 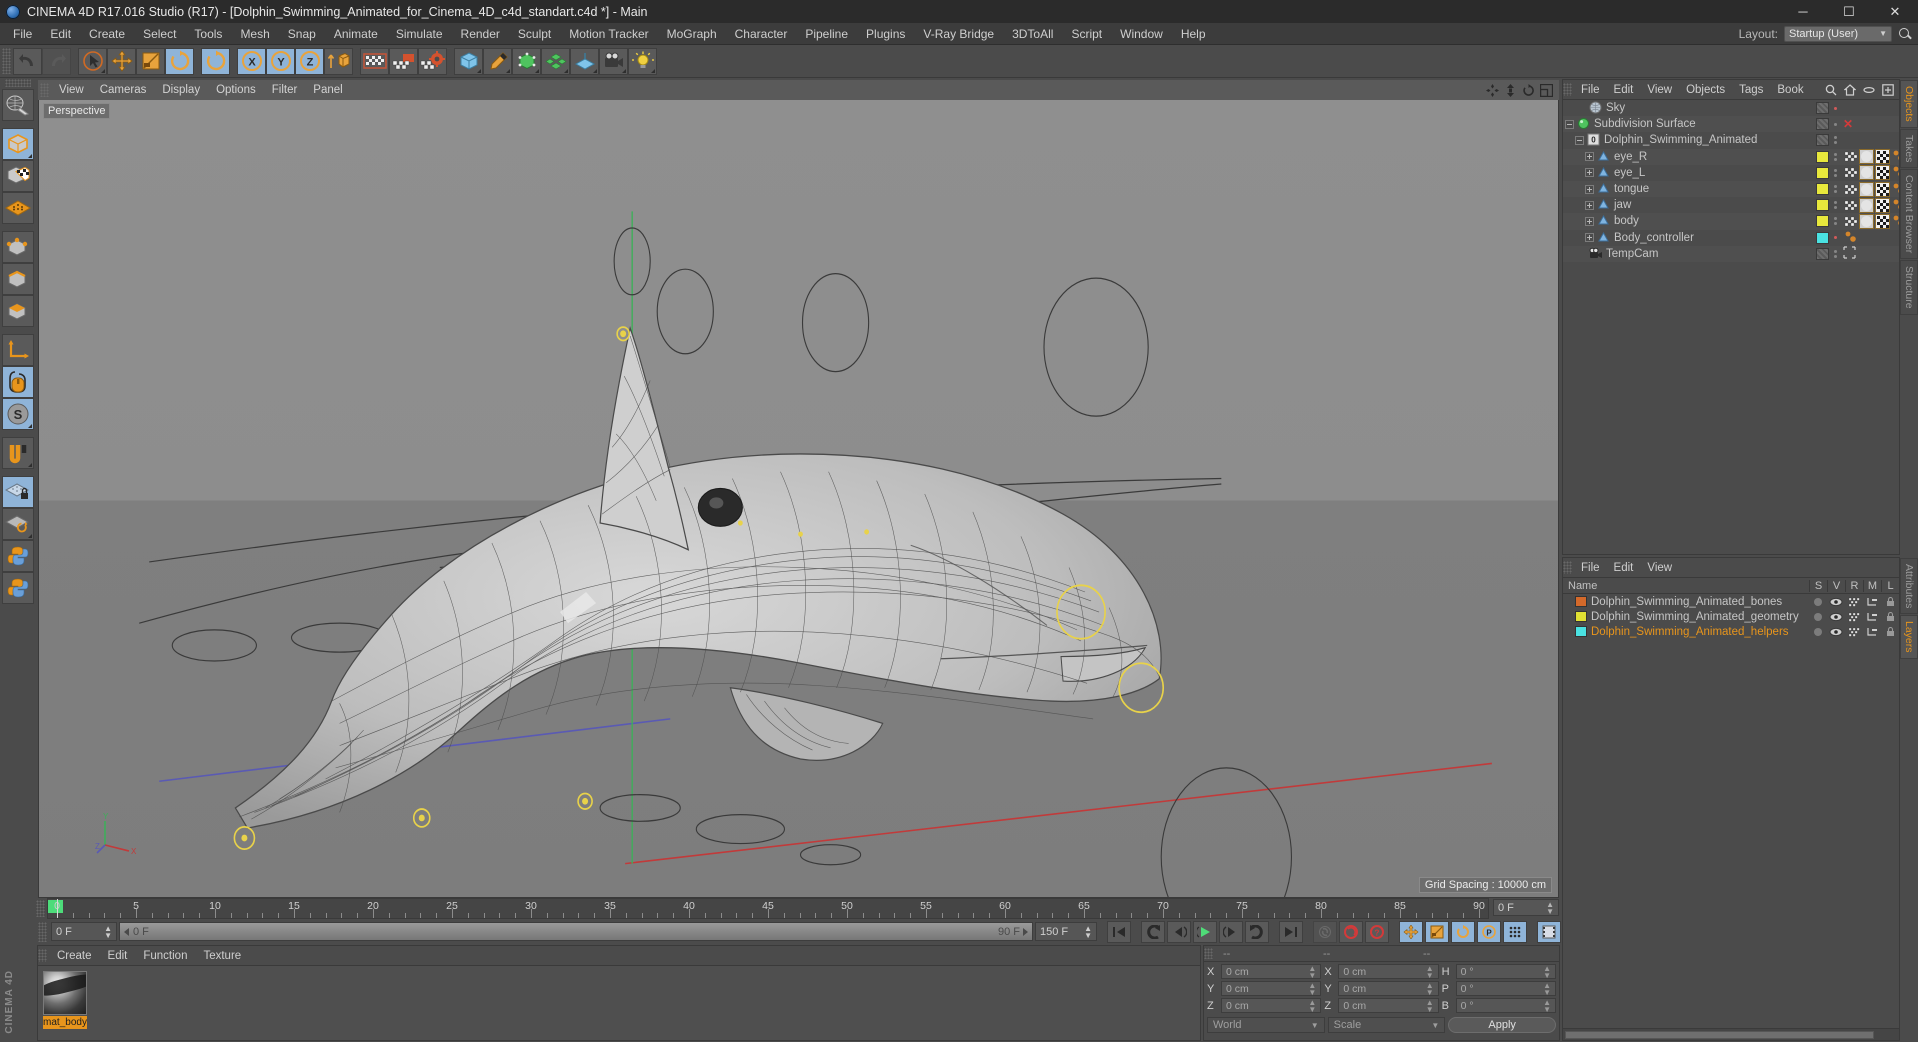 What do you see at coordinates (1731, 238) in the screenshot?
I see `object-row-body-controller: Body_controller` at bounding box center [1731, 238].